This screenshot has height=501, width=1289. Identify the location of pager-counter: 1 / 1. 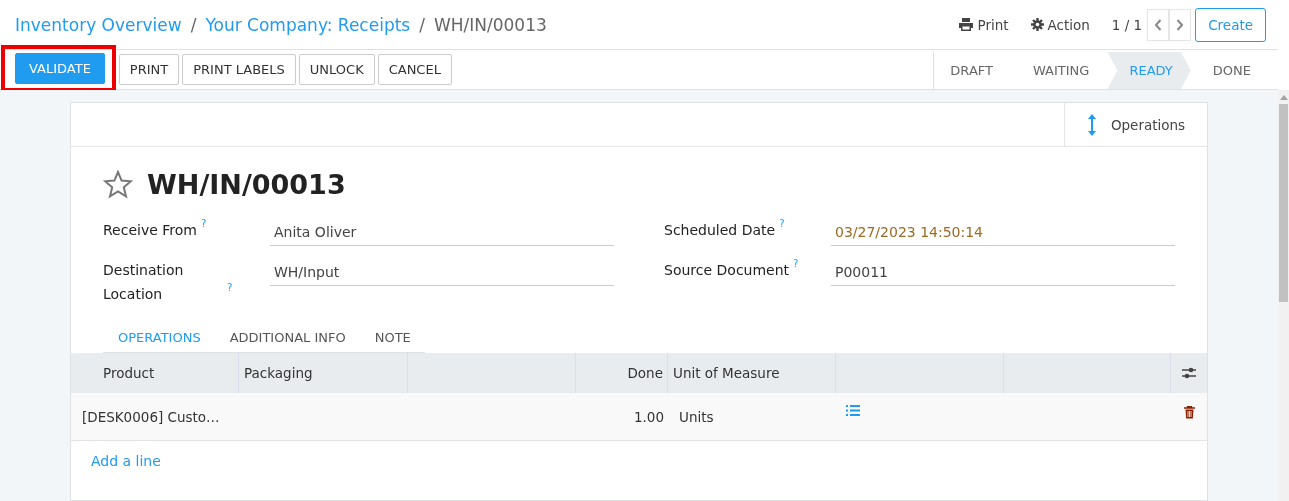
(1127, 24).